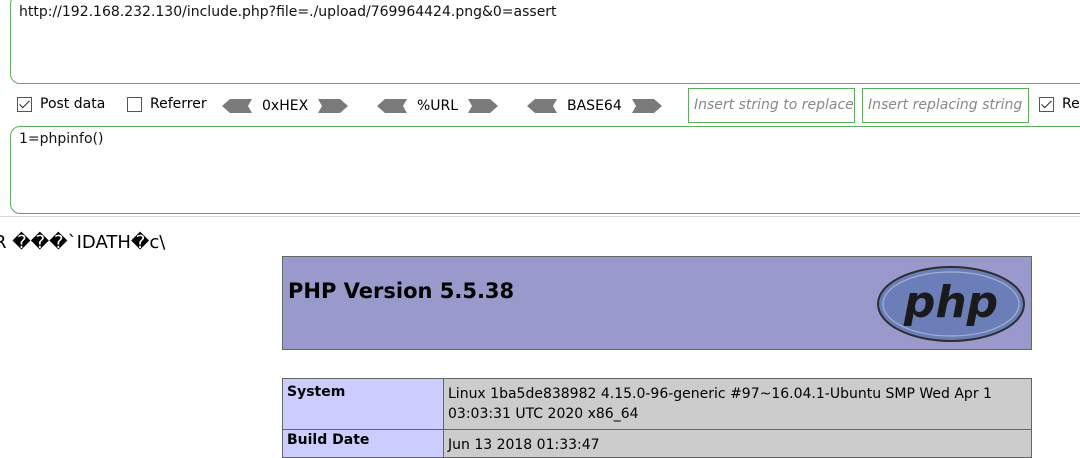  I want to click on referrer-toggle: Referrer, so click(167, 104).